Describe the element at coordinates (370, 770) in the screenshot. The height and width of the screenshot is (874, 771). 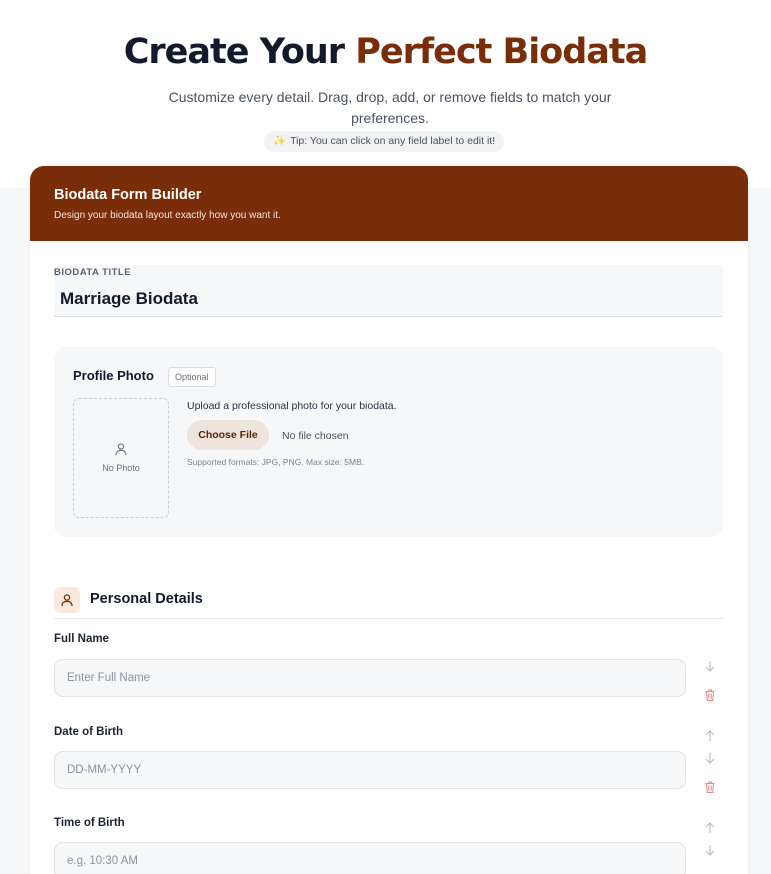
I see `date-of-birth-input` at that location.